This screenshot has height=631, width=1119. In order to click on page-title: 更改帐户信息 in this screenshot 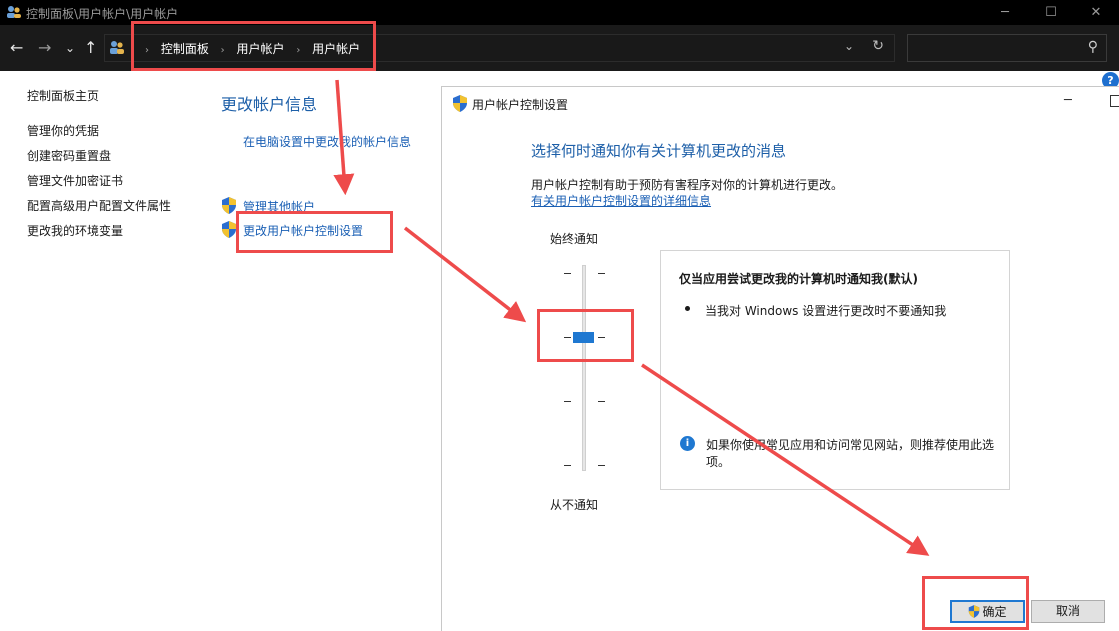, I will do `click(269, 104)`.